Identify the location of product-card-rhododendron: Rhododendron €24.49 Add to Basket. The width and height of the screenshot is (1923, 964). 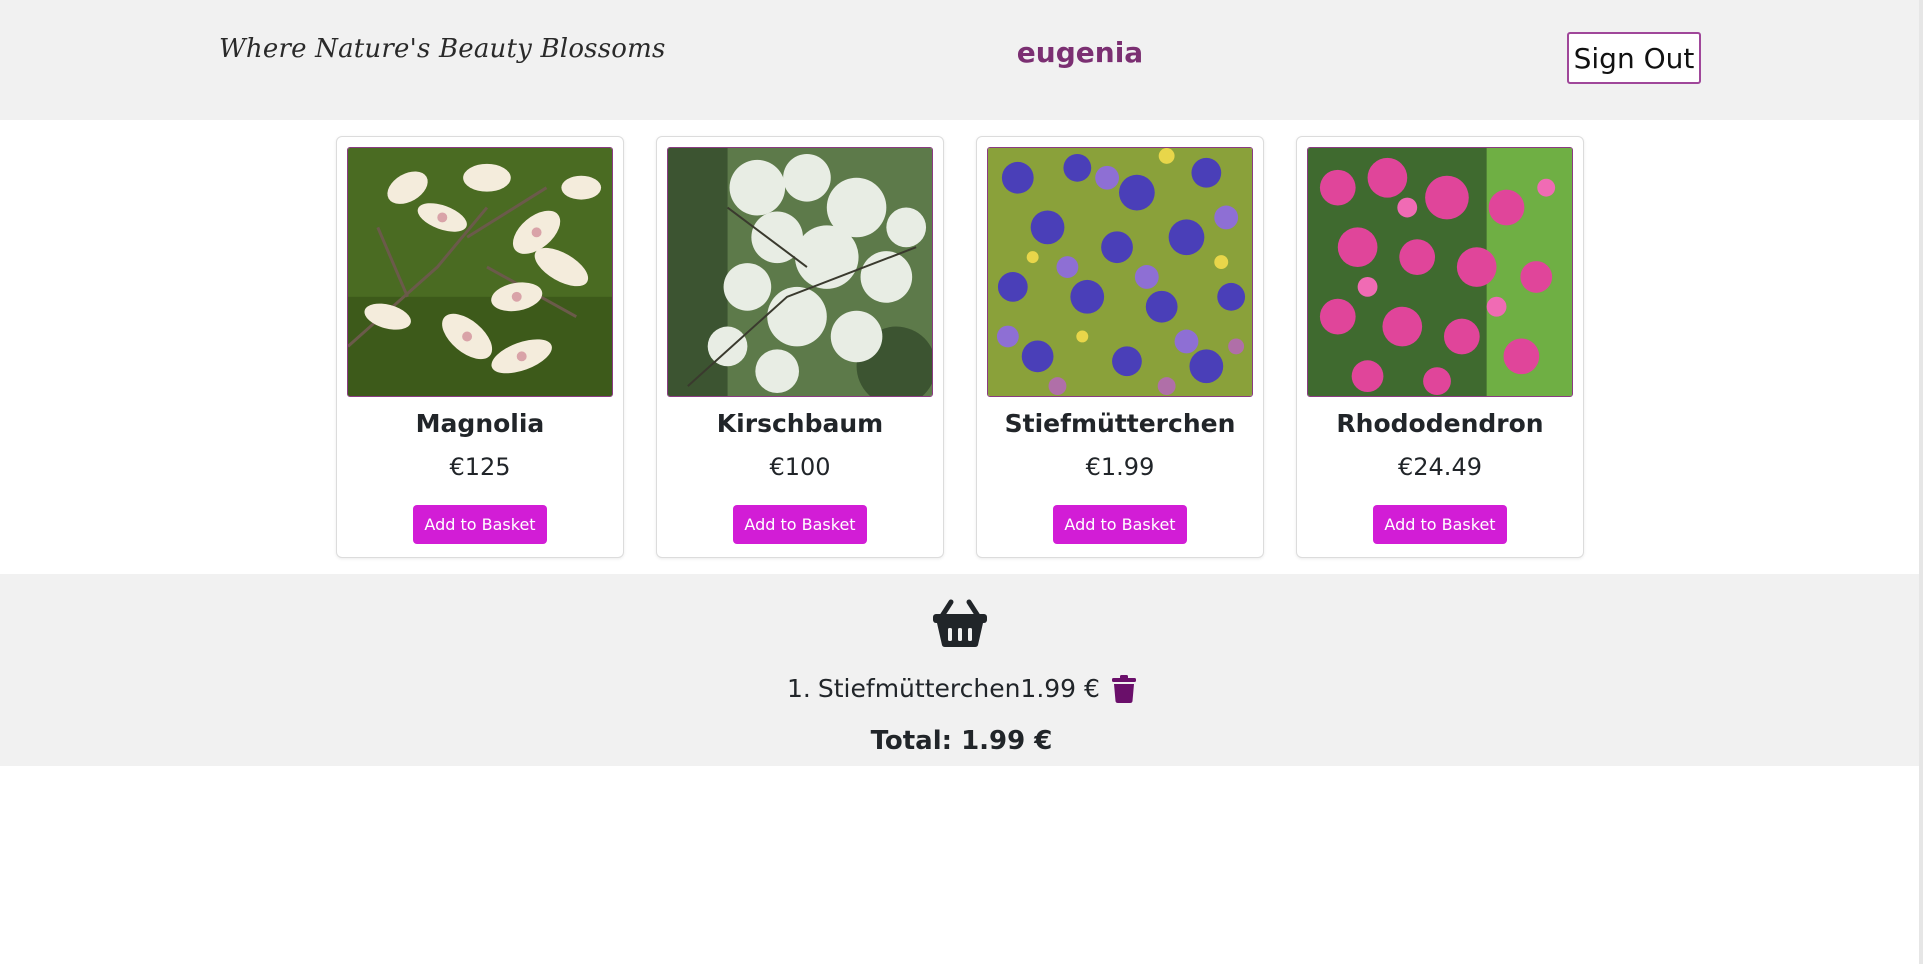
(1440, 347).